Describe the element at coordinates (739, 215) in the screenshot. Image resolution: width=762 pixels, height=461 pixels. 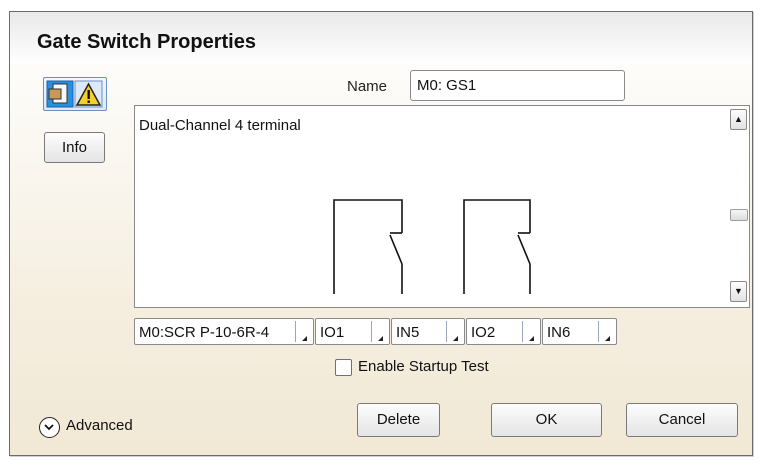
I see `scrollbar-thumb` at that location.